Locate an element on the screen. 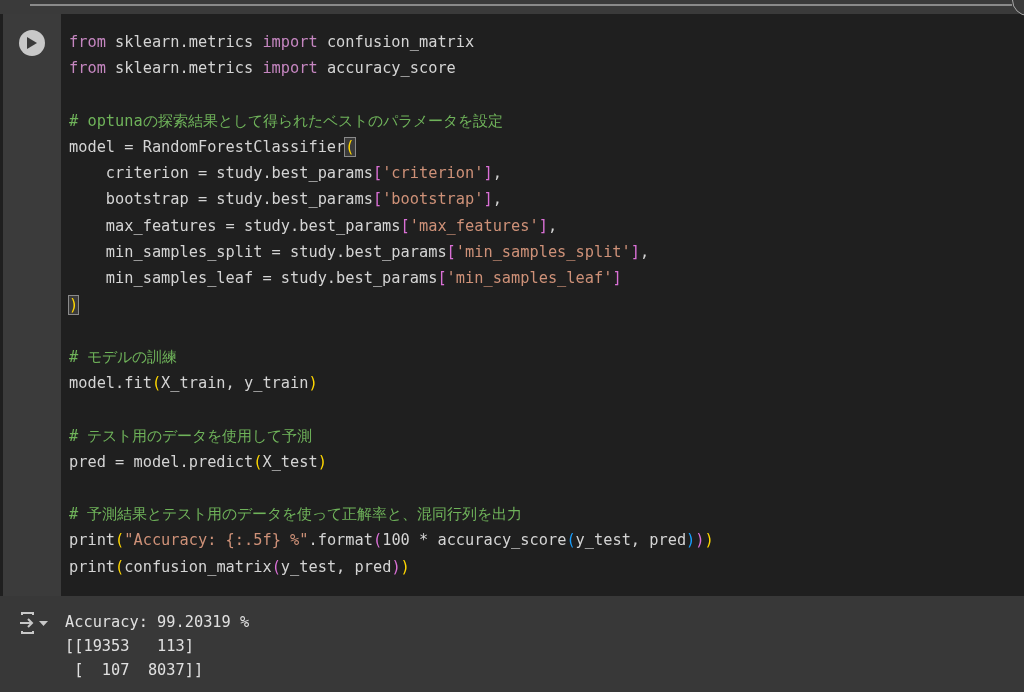 This screenshot has height=692, width=1024. play-icon is located at coordinates (32, 43).